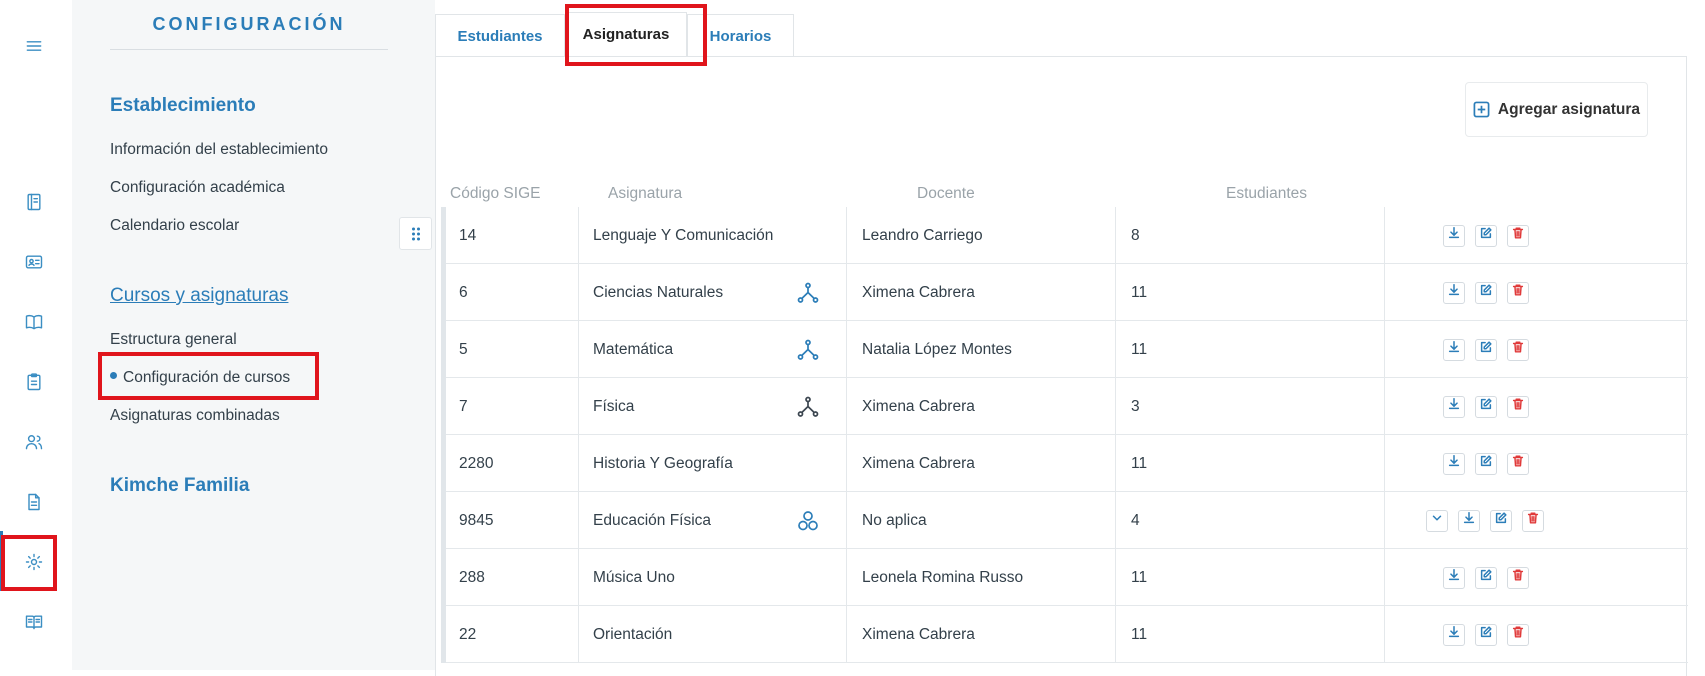  What do you see at coordinates (34, 622) in the screenshot?
I see `manual-icon` at bounding box center [34, 622].